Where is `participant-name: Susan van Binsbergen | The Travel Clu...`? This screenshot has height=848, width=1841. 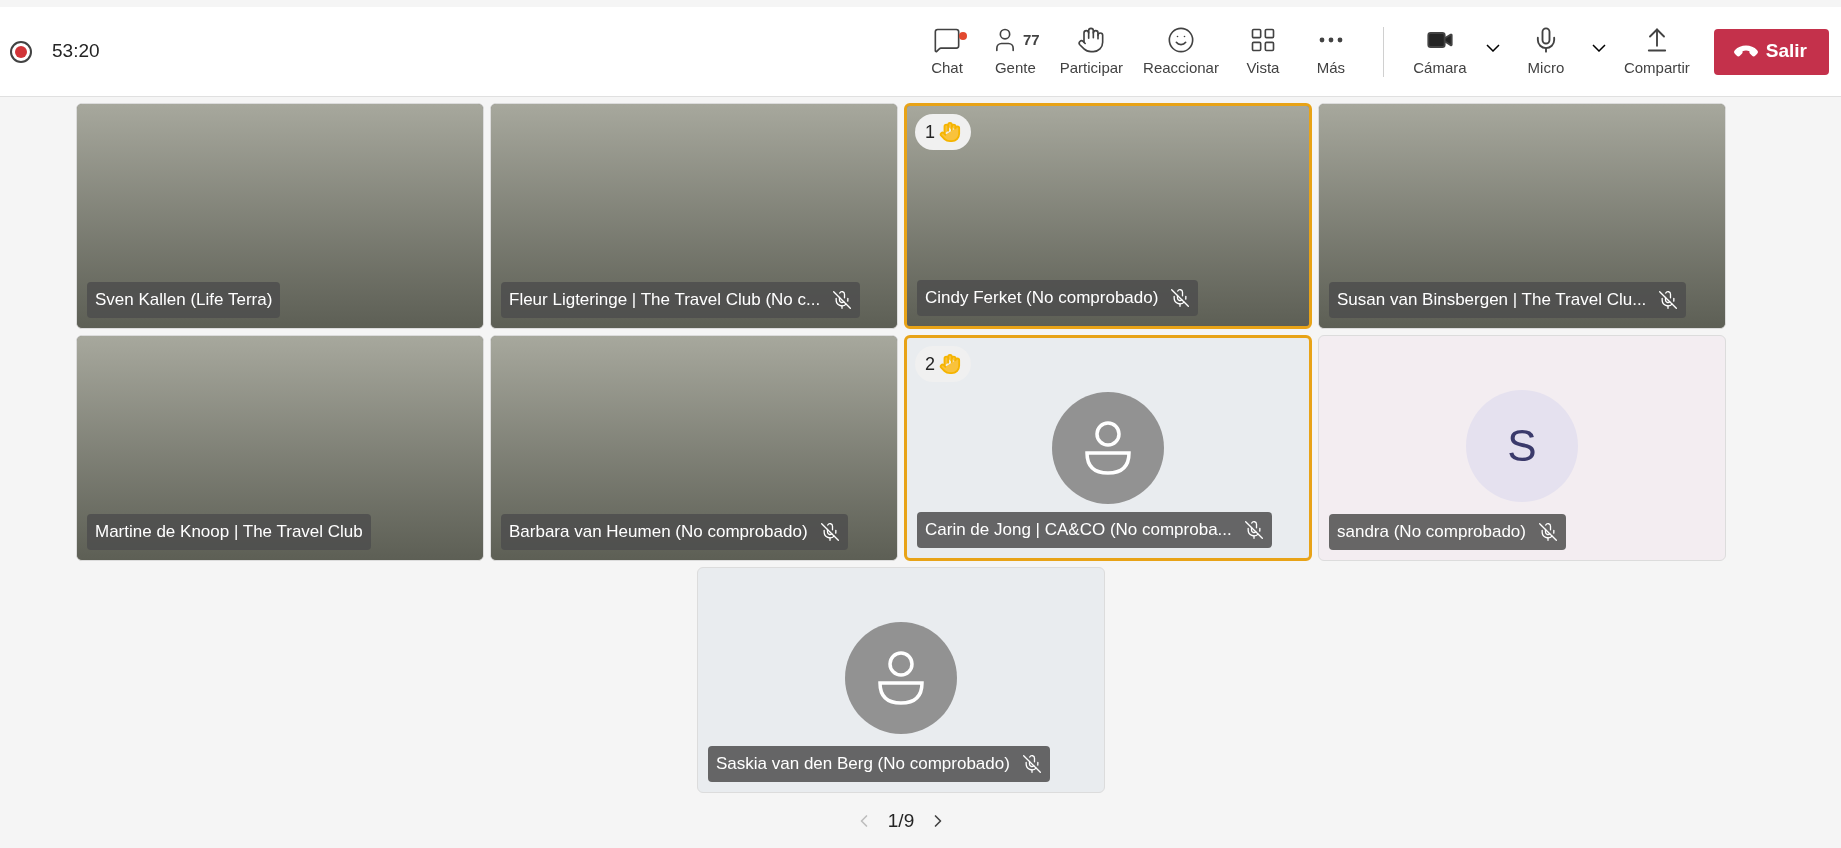
participant-name: Susan van Binsbergen | The Travel Clu... is located at coordinates (1492, 300).